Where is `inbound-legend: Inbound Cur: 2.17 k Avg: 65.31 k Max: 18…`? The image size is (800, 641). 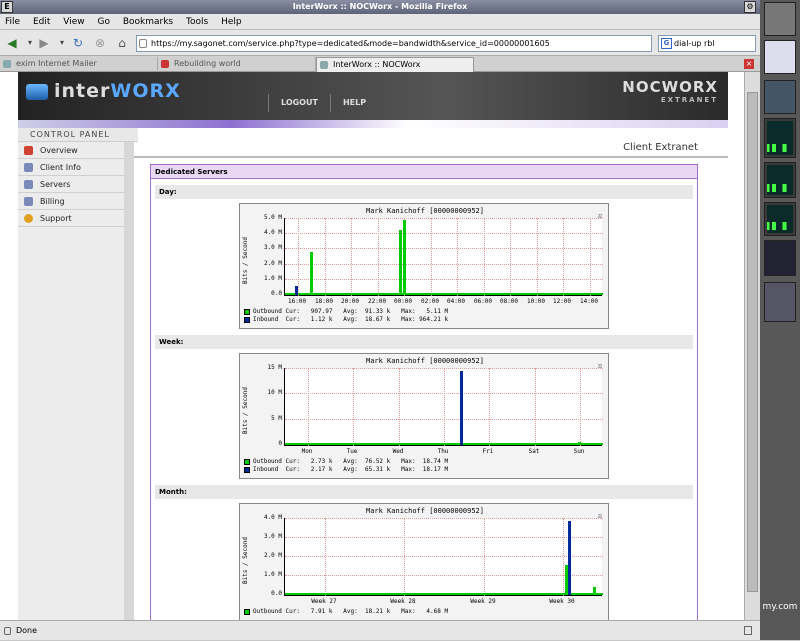 inbound-legend: Inbound Cur: 2.17 k Avg: 65.31 k Max: 18… is located at coordinates (424, 470).